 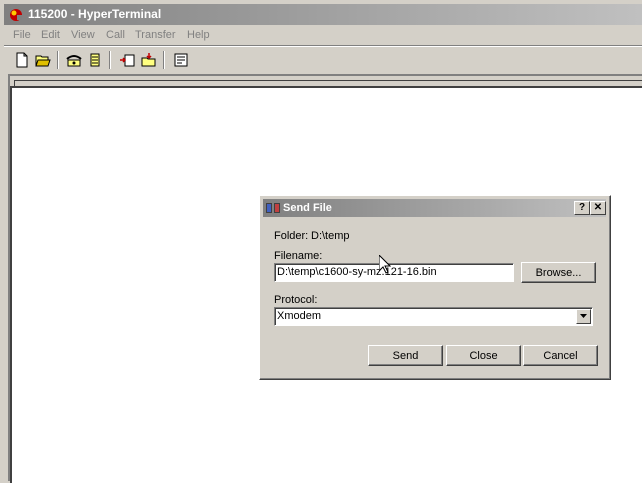 What do you see at coordinates (299, 316) in the screenshot?
I see `protocol-value: Xmodem` at bounding box center [299, 316].